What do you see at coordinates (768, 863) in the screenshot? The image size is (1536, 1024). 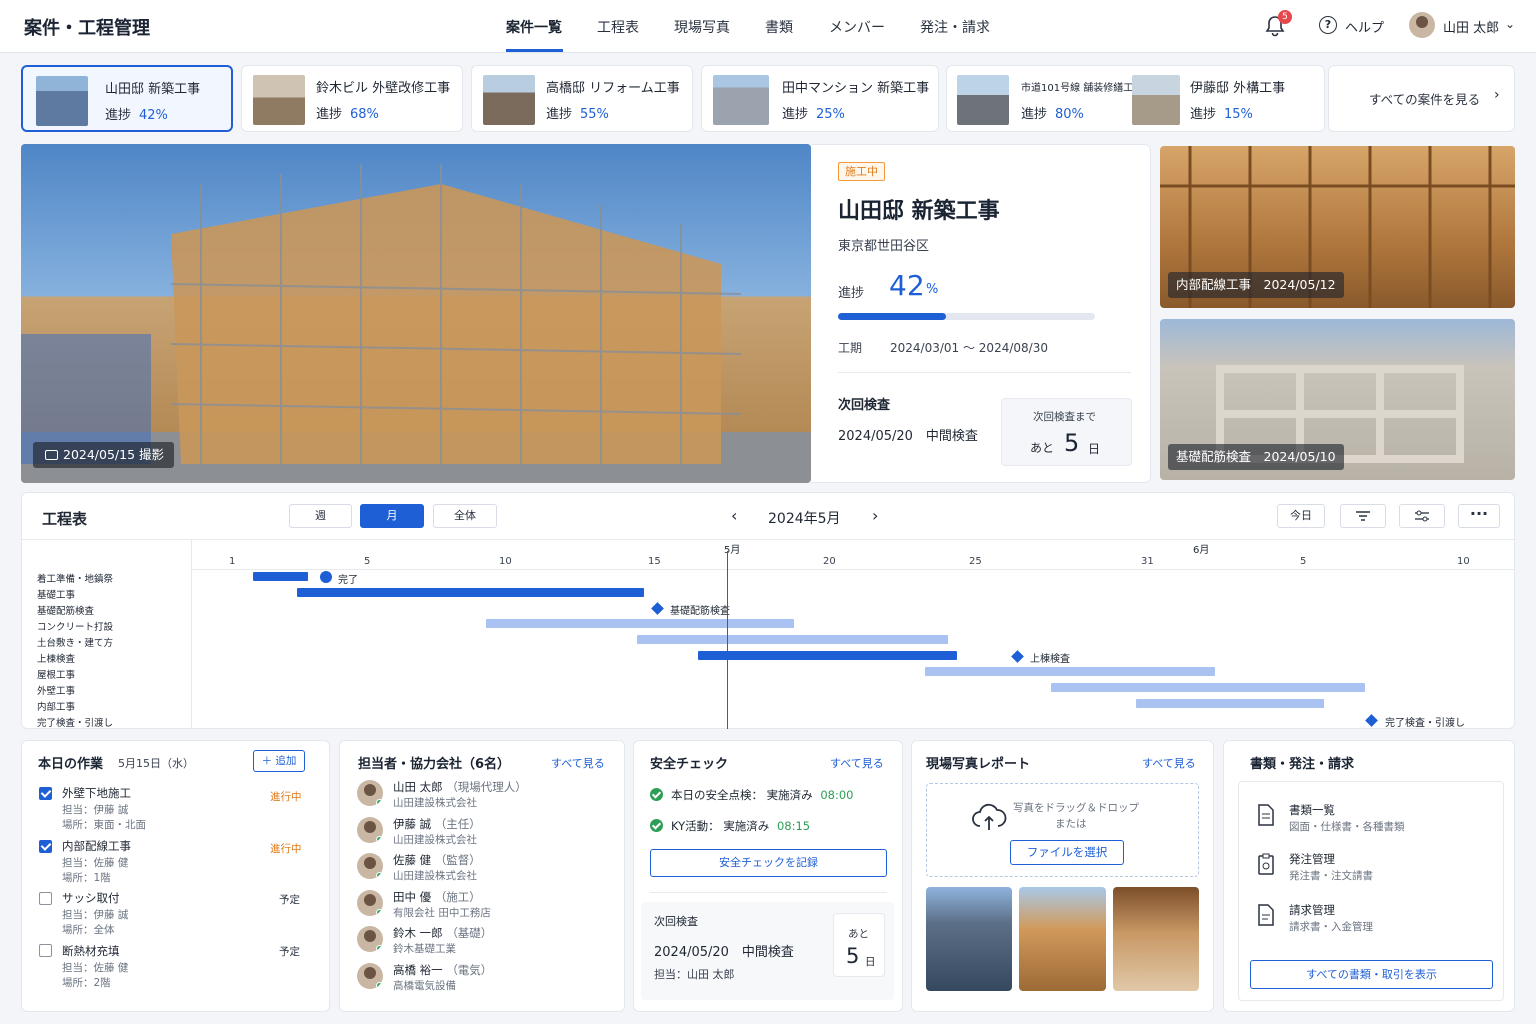 I see `record-safety-check-button: 安全チェックを記録` at bounding box center [768, 863].